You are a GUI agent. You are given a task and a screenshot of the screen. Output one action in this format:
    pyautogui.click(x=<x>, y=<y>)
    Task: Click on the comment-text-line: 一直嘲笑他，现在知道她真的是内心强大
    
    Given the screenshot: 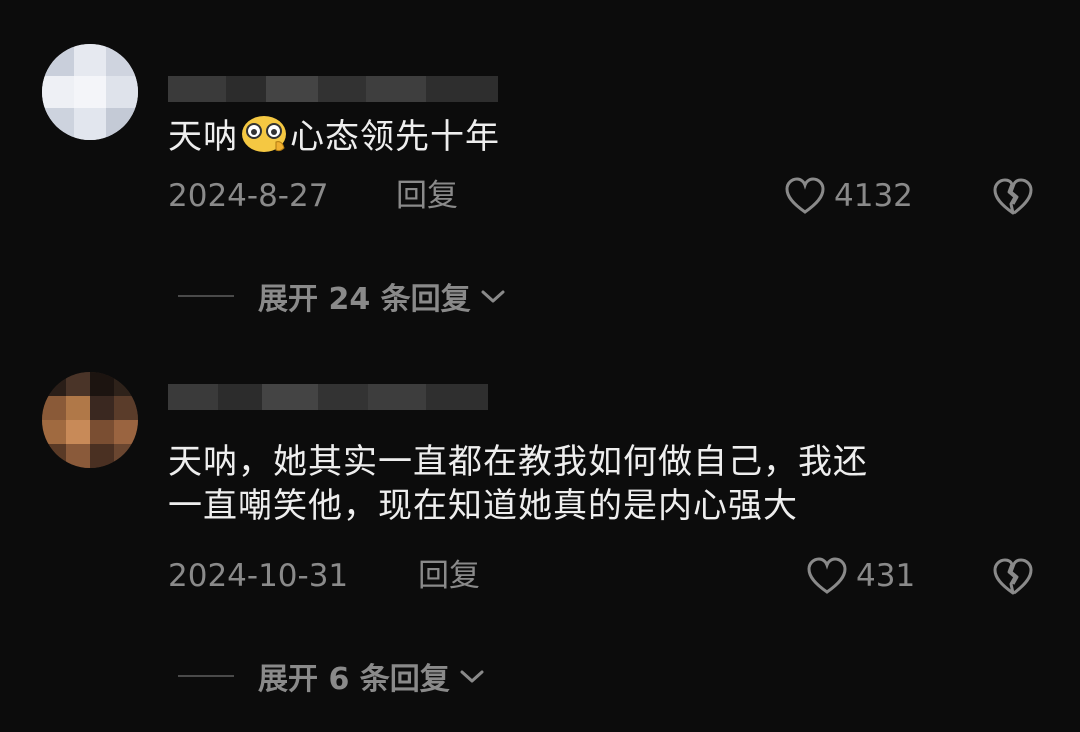 What is the action you would take?
    pyautogui.click(x=483, y=506)
    